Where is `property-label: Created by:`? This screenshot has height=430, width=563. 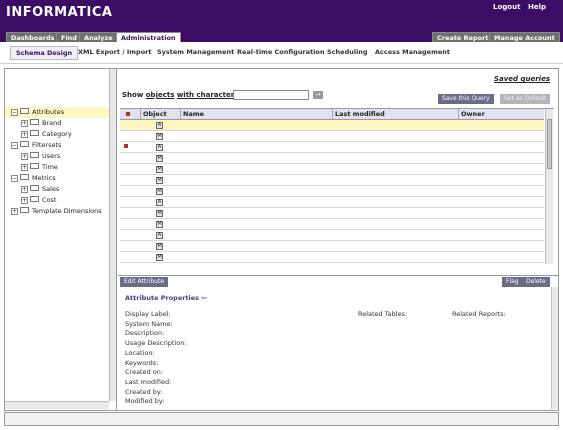
property-label: Created by: is located at coordinates (144, 391).